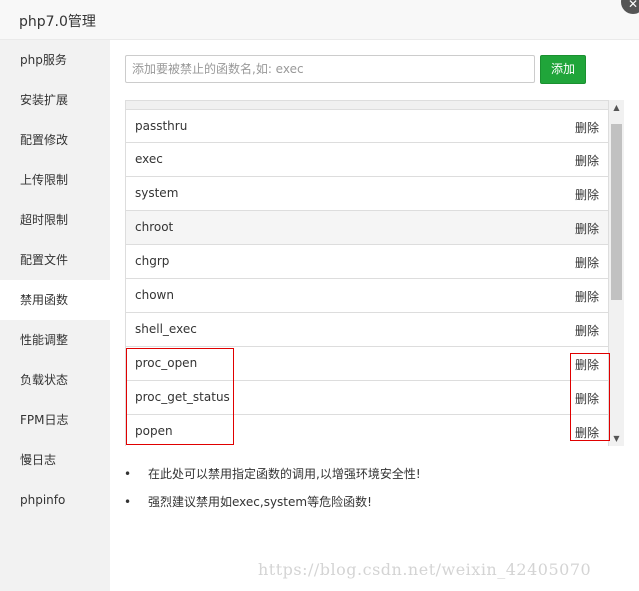 The height and width of the screenshot is (591, 639). What do you see at coordinates (367, 228) in the screenshot?
I see `table-row: chroot 删除` at bounding box center [367, 228].